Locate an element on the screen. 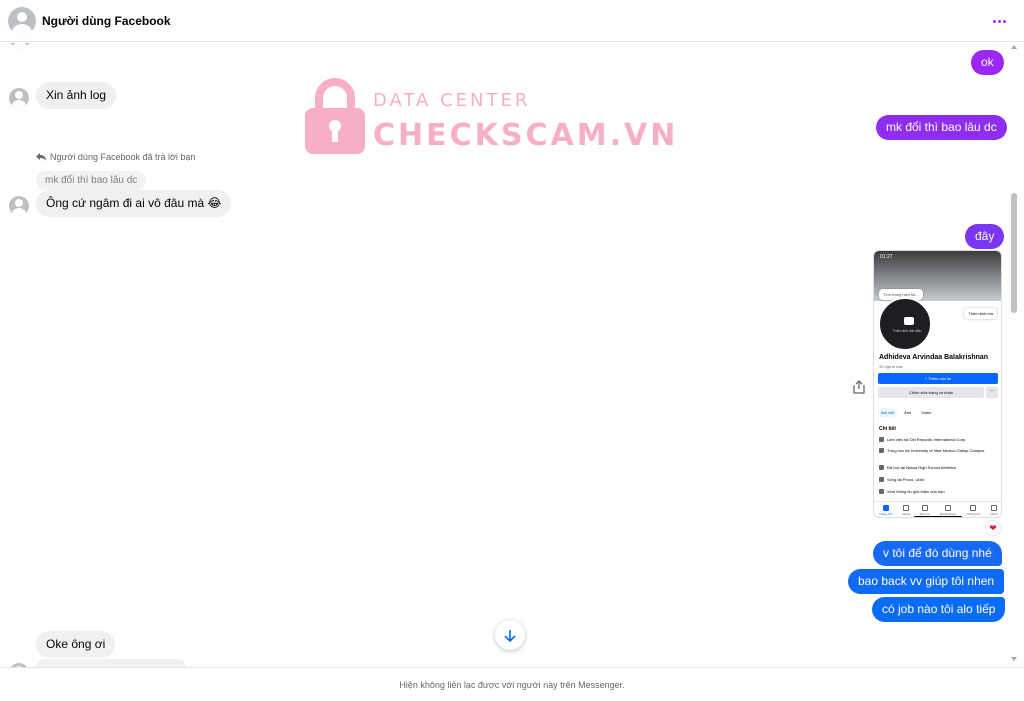  details-heading: Chi tiết is located at coordinates (887, 429).